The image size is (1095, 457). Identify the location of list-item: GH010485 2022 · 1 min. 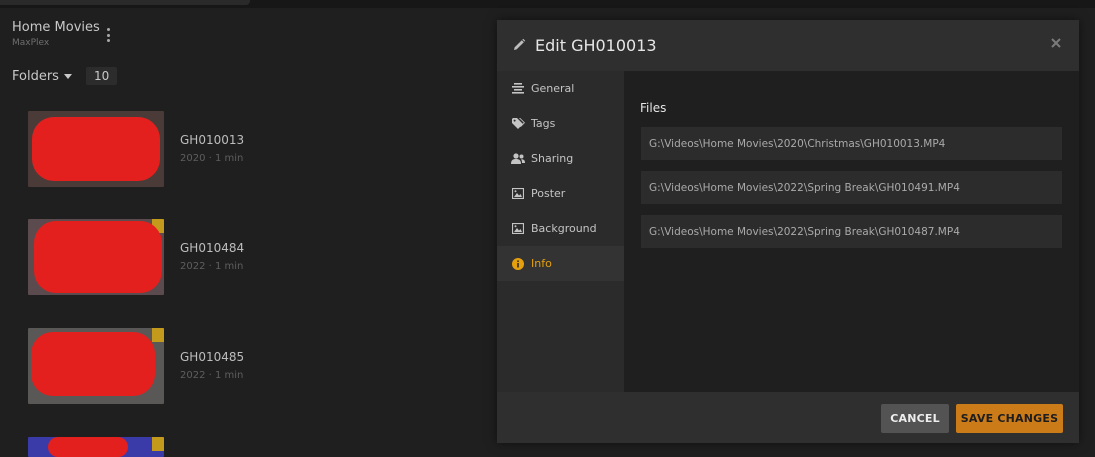
(238, 366).